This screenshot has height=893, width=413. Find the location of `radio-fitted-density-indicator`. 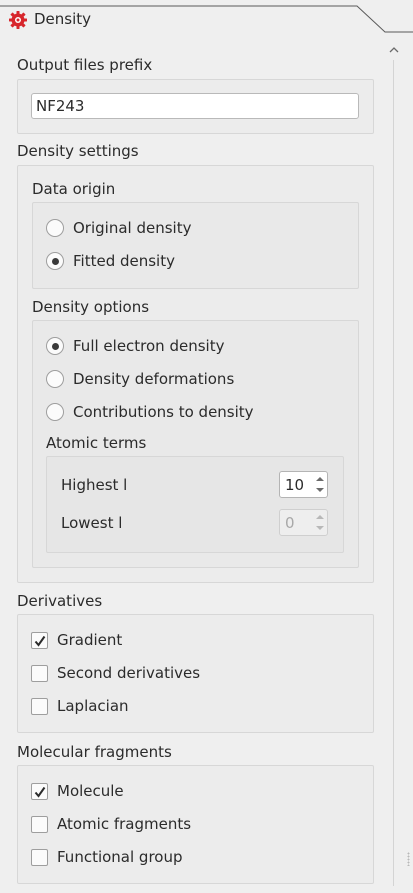

radio-fitted-density-indicator is located at coordinates (55, 261).